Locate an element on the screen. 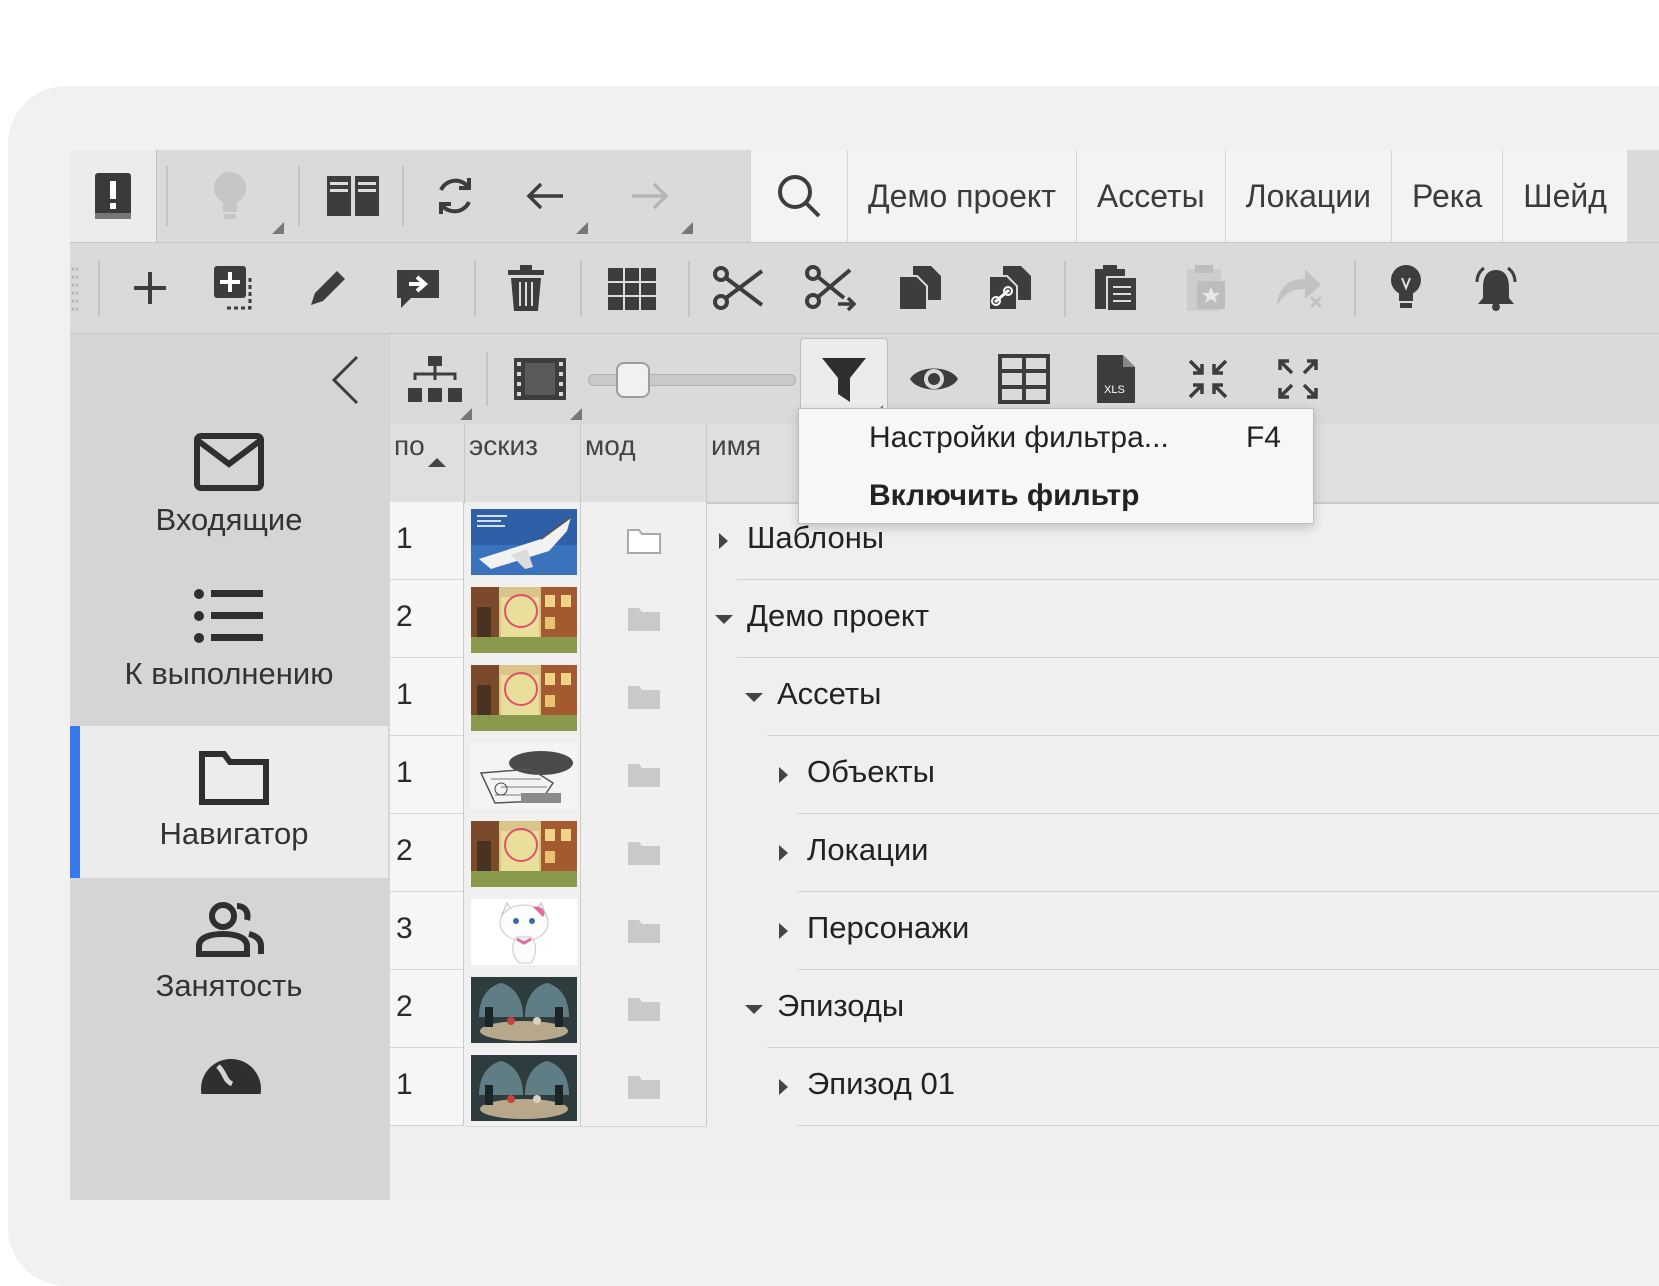 This screenshot has width=1659, height=1286. forward-button is located at coordinates (650, 196).